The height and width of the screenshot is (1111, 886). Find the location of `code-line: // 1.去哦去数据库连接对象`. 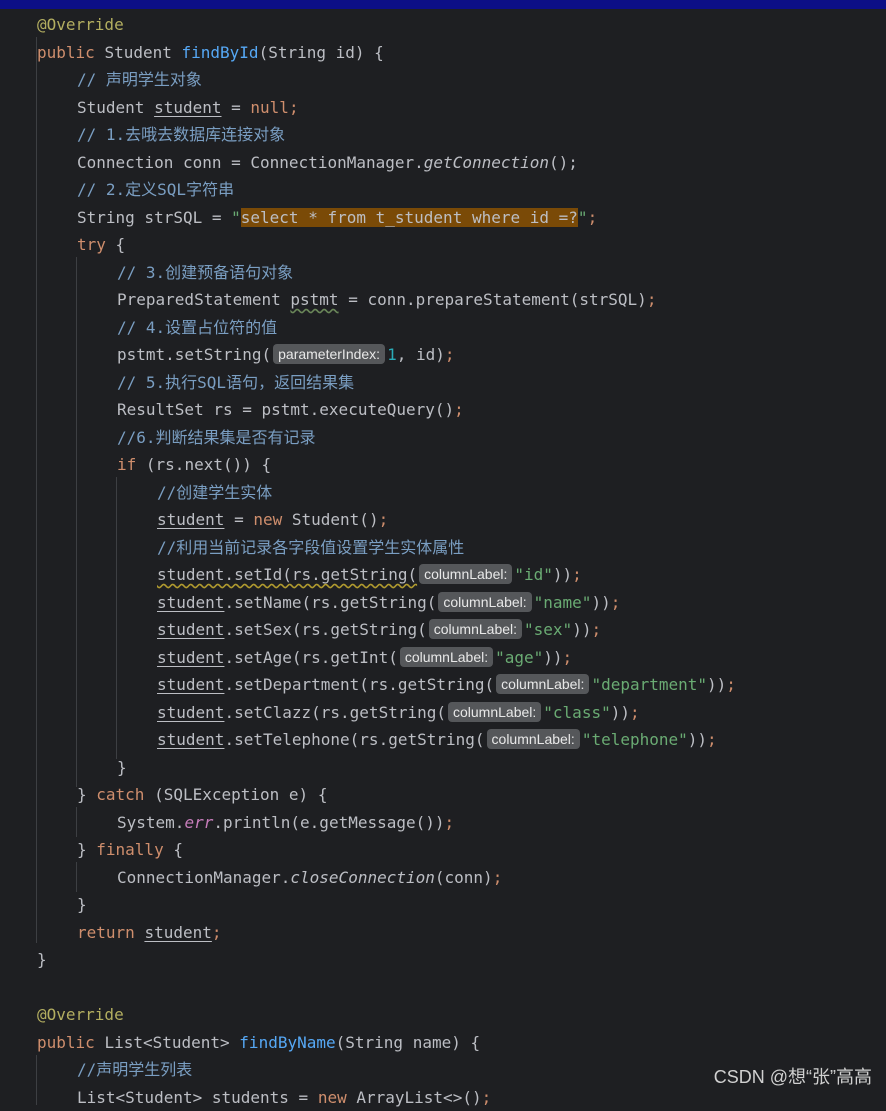

code-line: // 1.去哦去数据库连接对象 is located at coordinates (181, 135).